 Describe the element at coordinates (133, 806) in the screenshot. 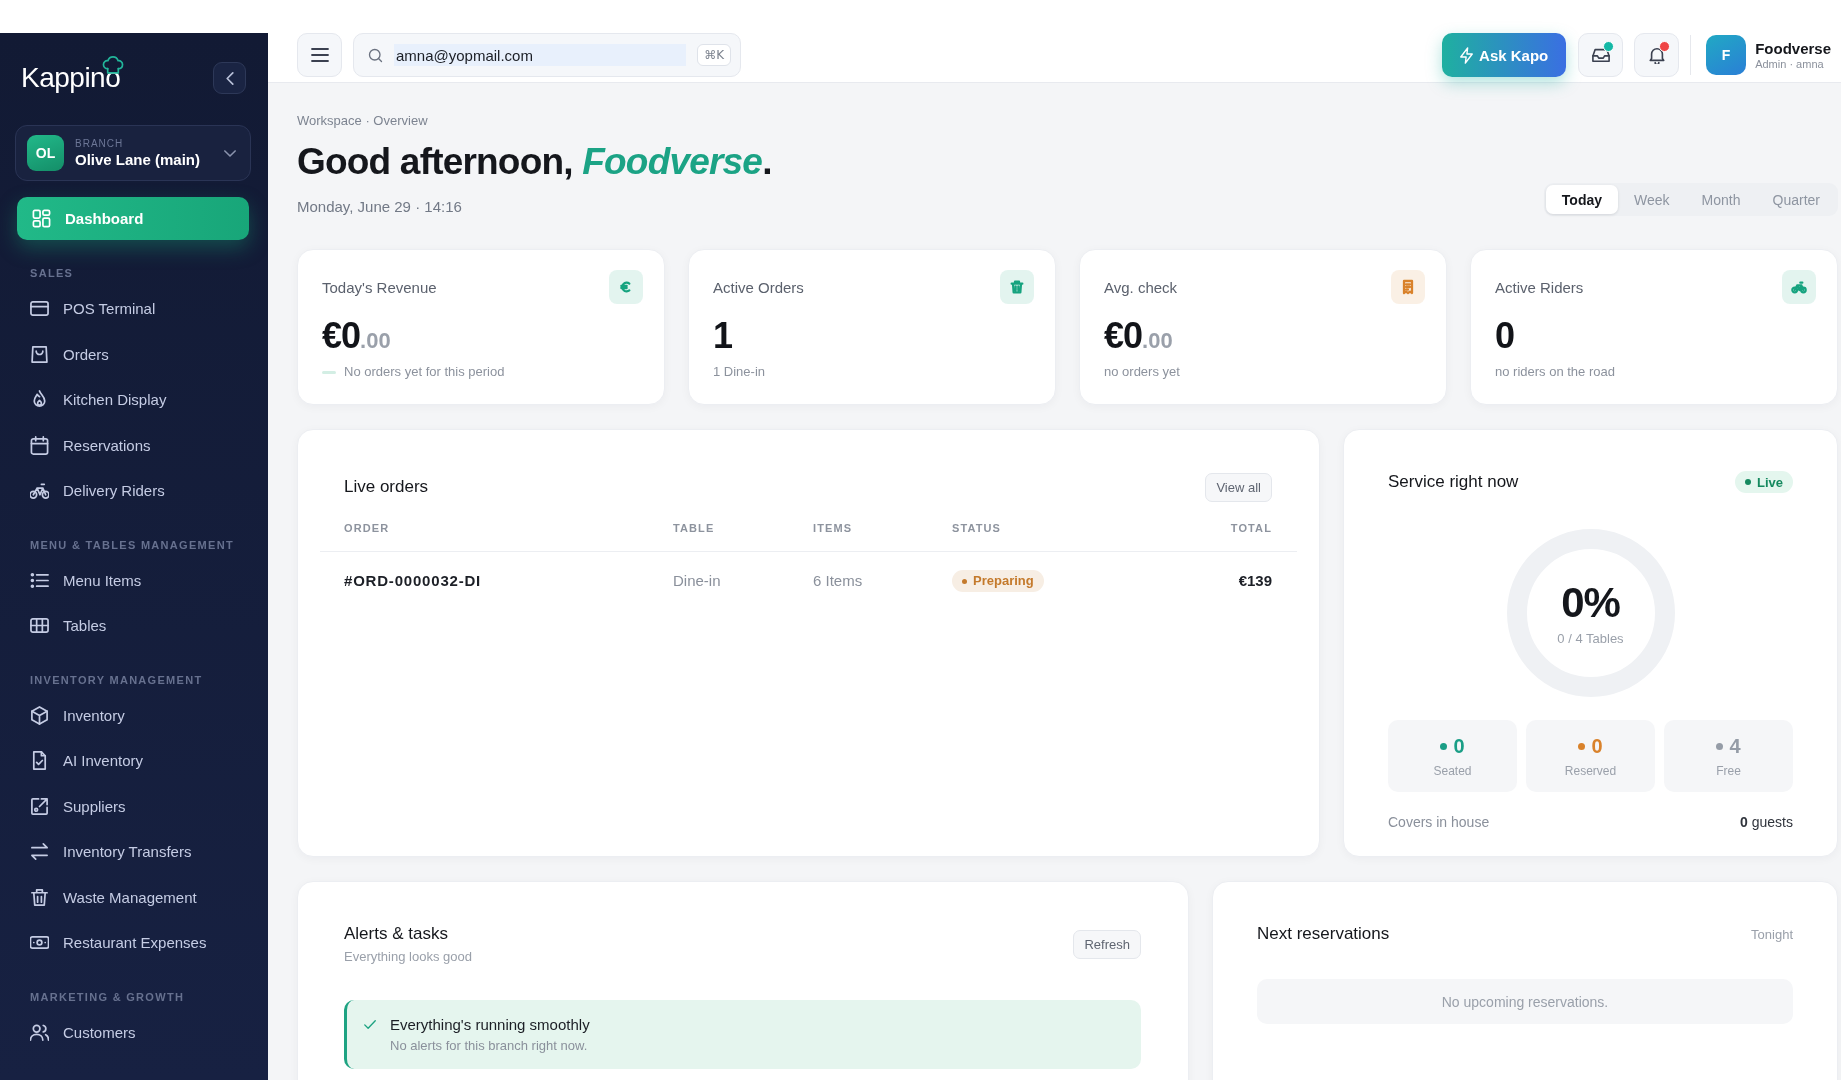

I see `nav-item: Suppliers` at that location.